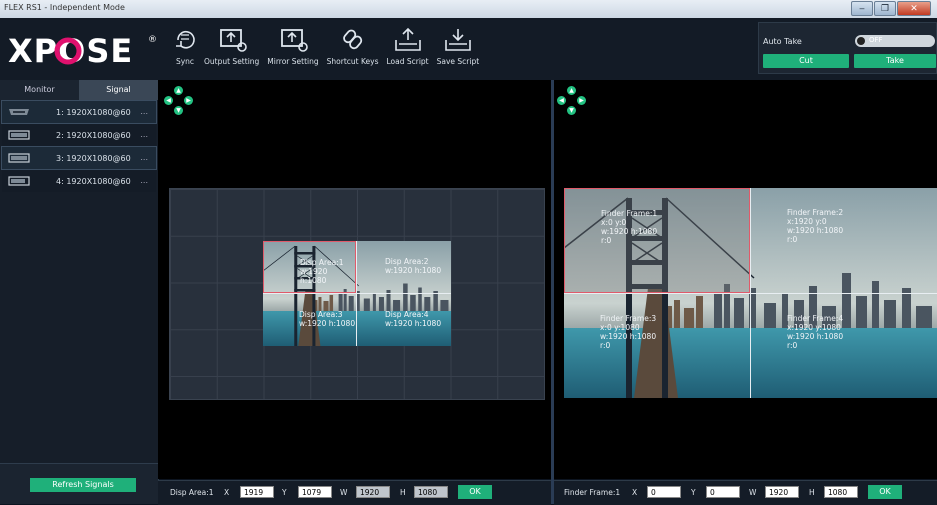  Describe the element at coordinates (657, 240) in the screenshot. I see `finder-frame-cell: Finder Frame:1 x:0 y:0 w:1920 h:1080 r:0` at that location.